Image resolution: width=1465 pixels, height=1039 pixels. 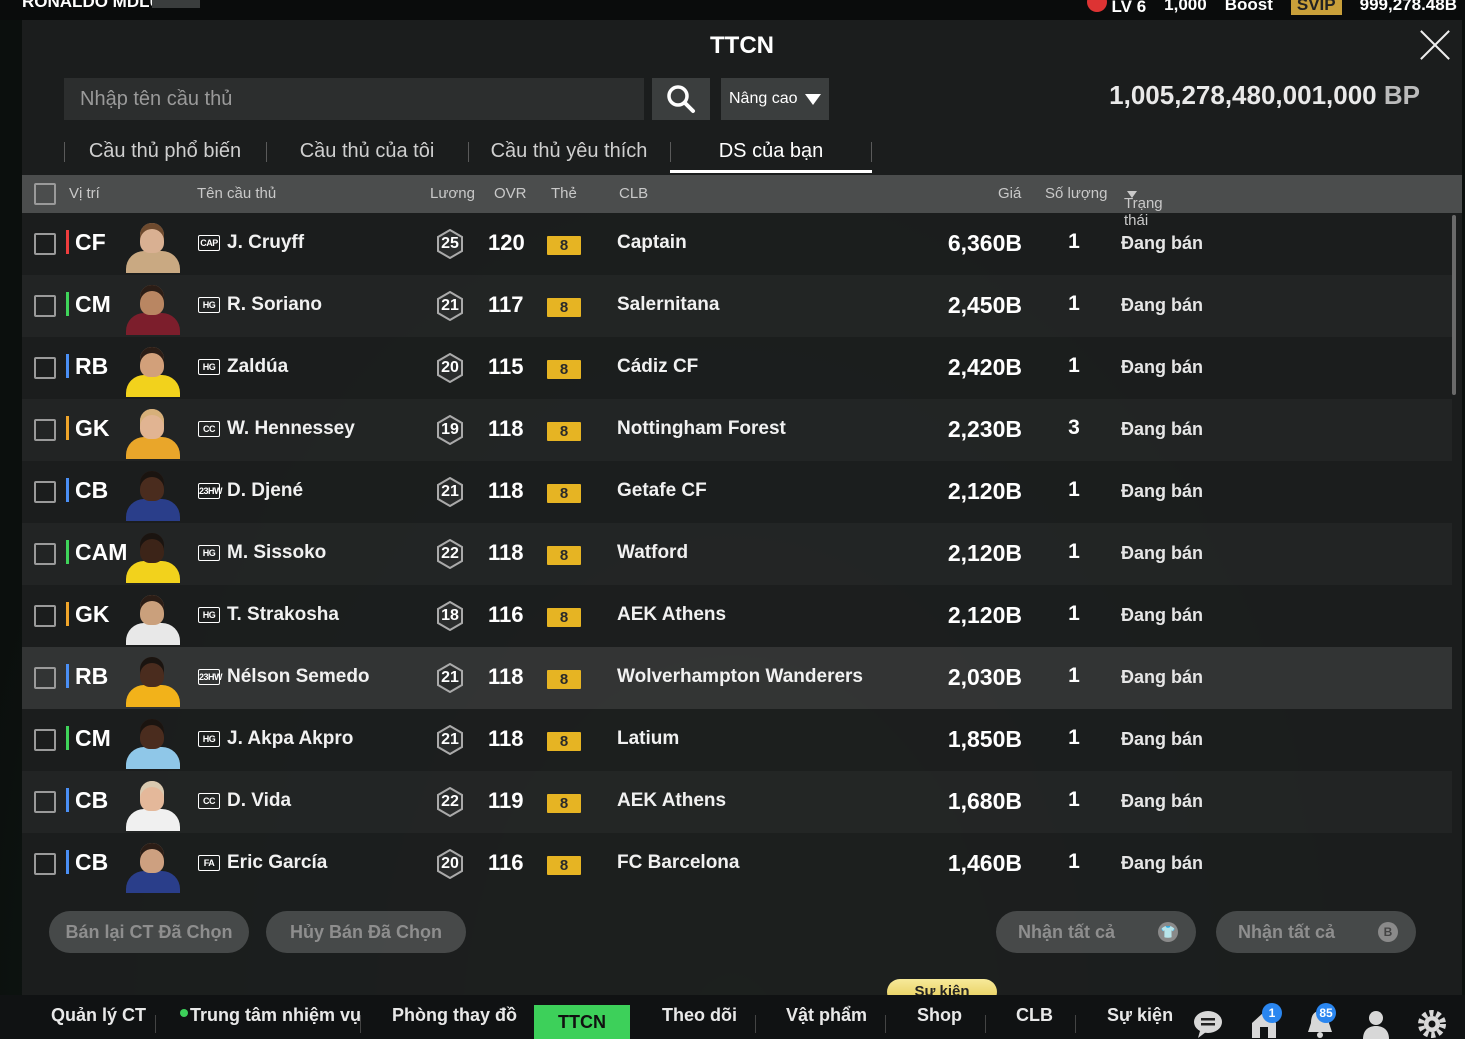 What do you see at coordinates (506, 862) in the screenshot?
I see `player-ovr: 116` at bounding box center [506, 862].